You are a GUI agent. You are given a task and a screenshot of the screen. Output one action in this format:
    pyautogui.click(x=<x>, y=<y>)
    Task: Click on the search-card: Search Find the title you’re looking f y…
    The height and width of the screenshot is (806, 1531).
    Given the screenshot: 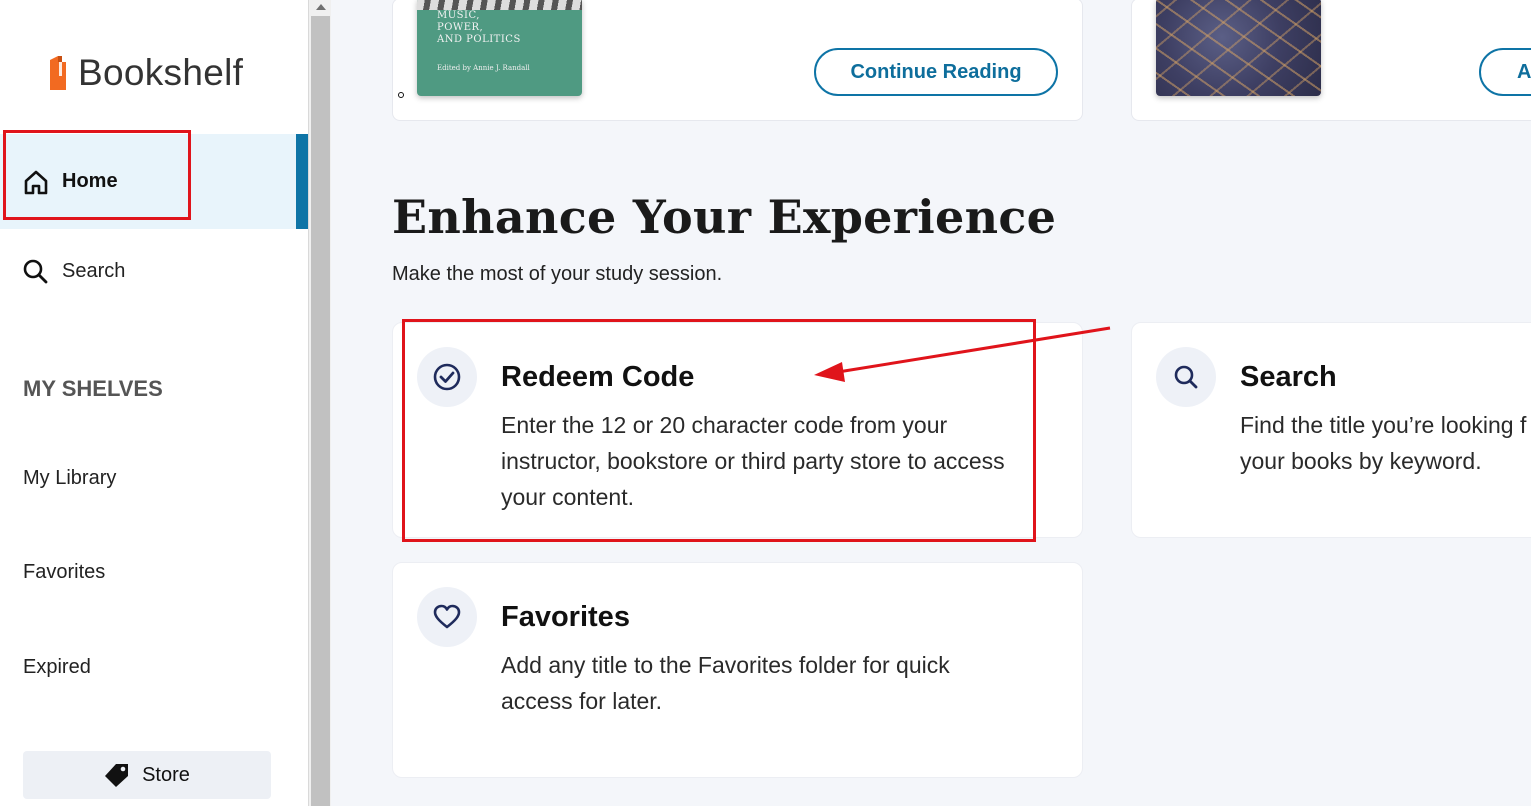 What is the action you would take?
    pyautogui.click(x=1331, y=430)
    